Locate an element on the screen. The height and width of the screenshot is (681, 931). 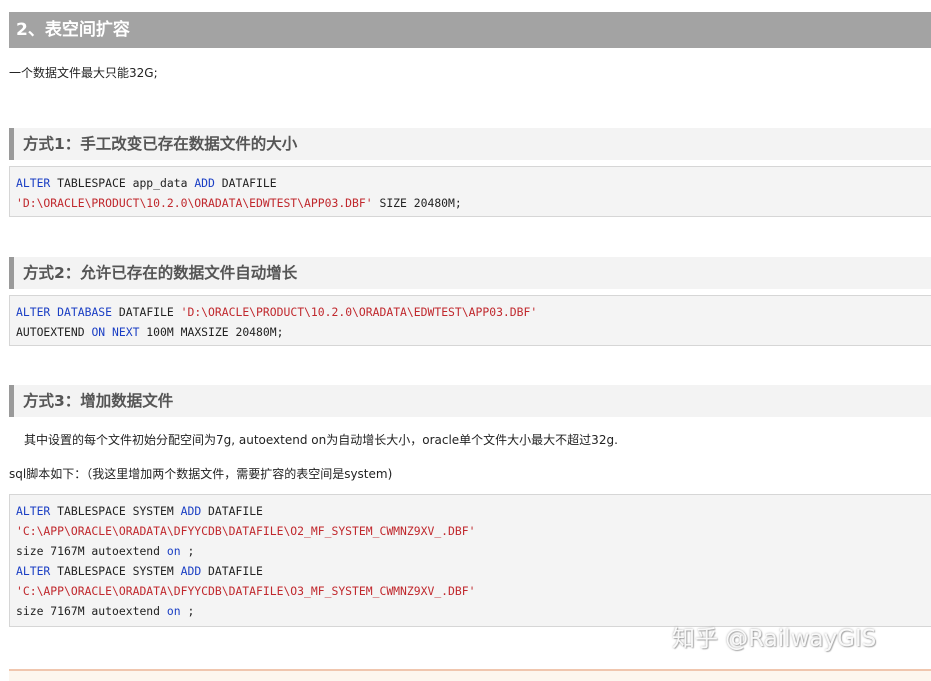
section-title: 2、表空间扩容 is located at coordinates (470, 30).